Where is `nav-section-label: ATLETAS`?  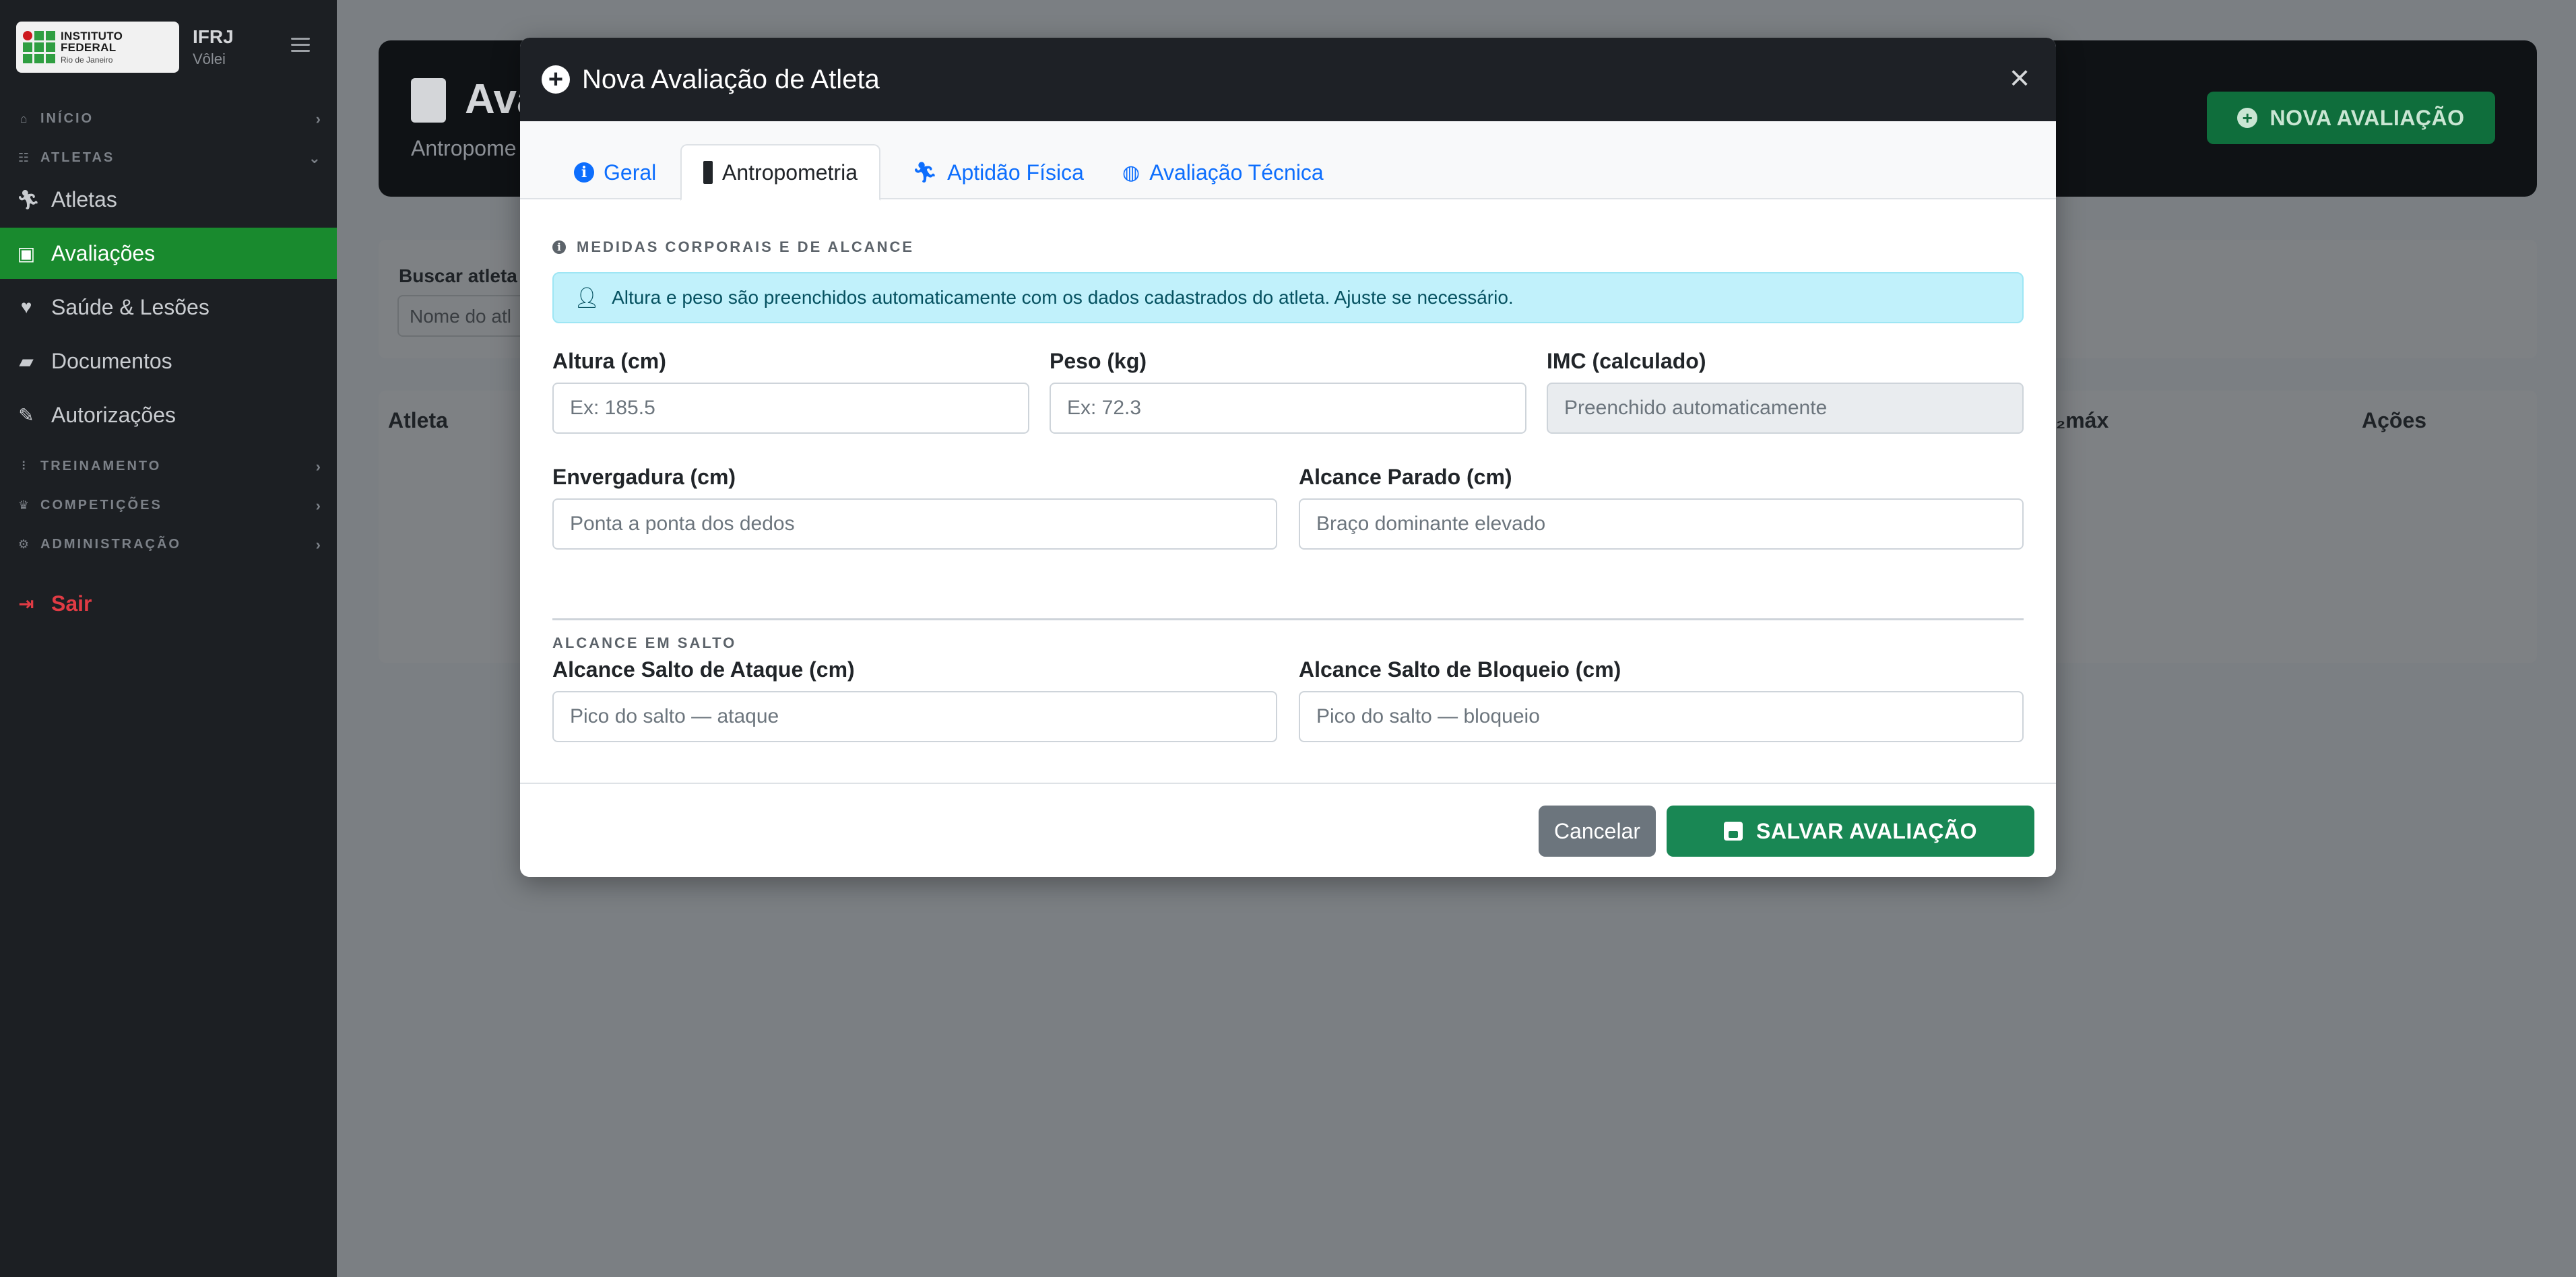
nav-section-label: ATLETAS is located at coordinates (78, 157).